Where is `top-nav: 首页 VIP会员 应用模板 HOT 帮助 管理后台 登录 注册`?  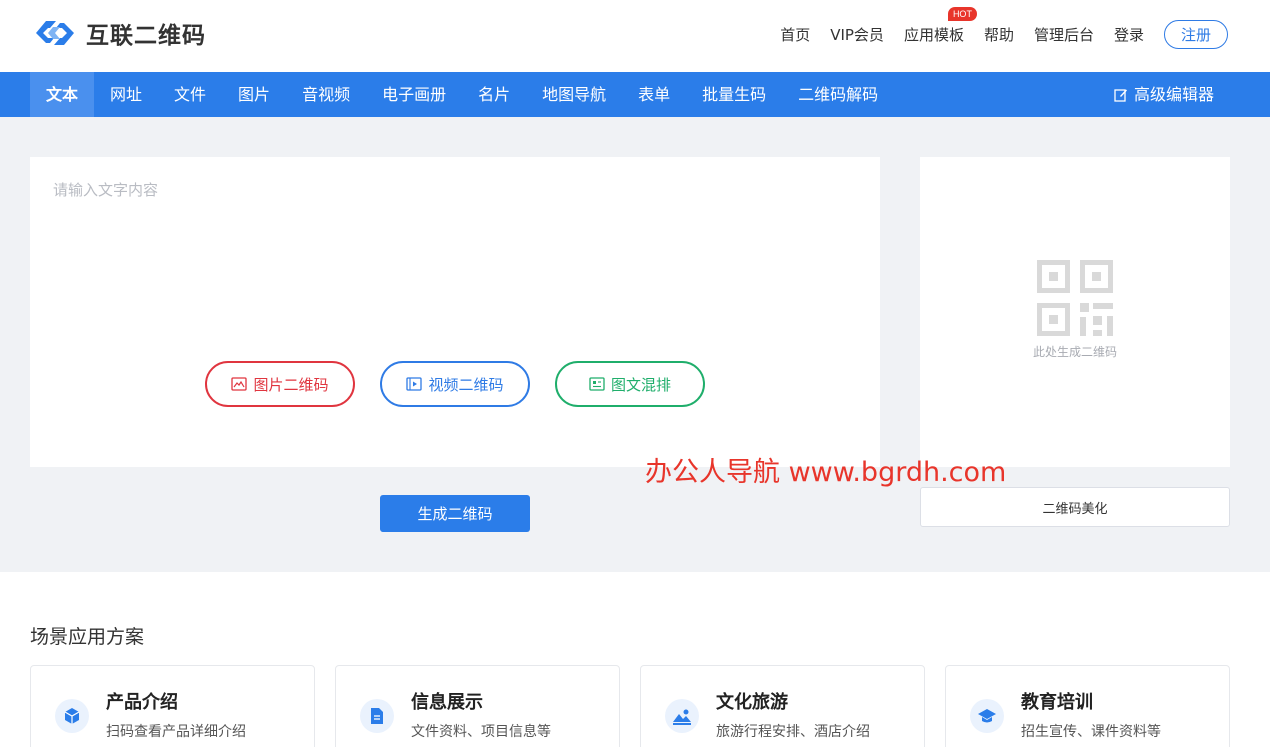
top-nav: 首页 VIP会员 应用模板 HOT 帮助 管理后台 登录 注册 is located at coordinates (994, 27).